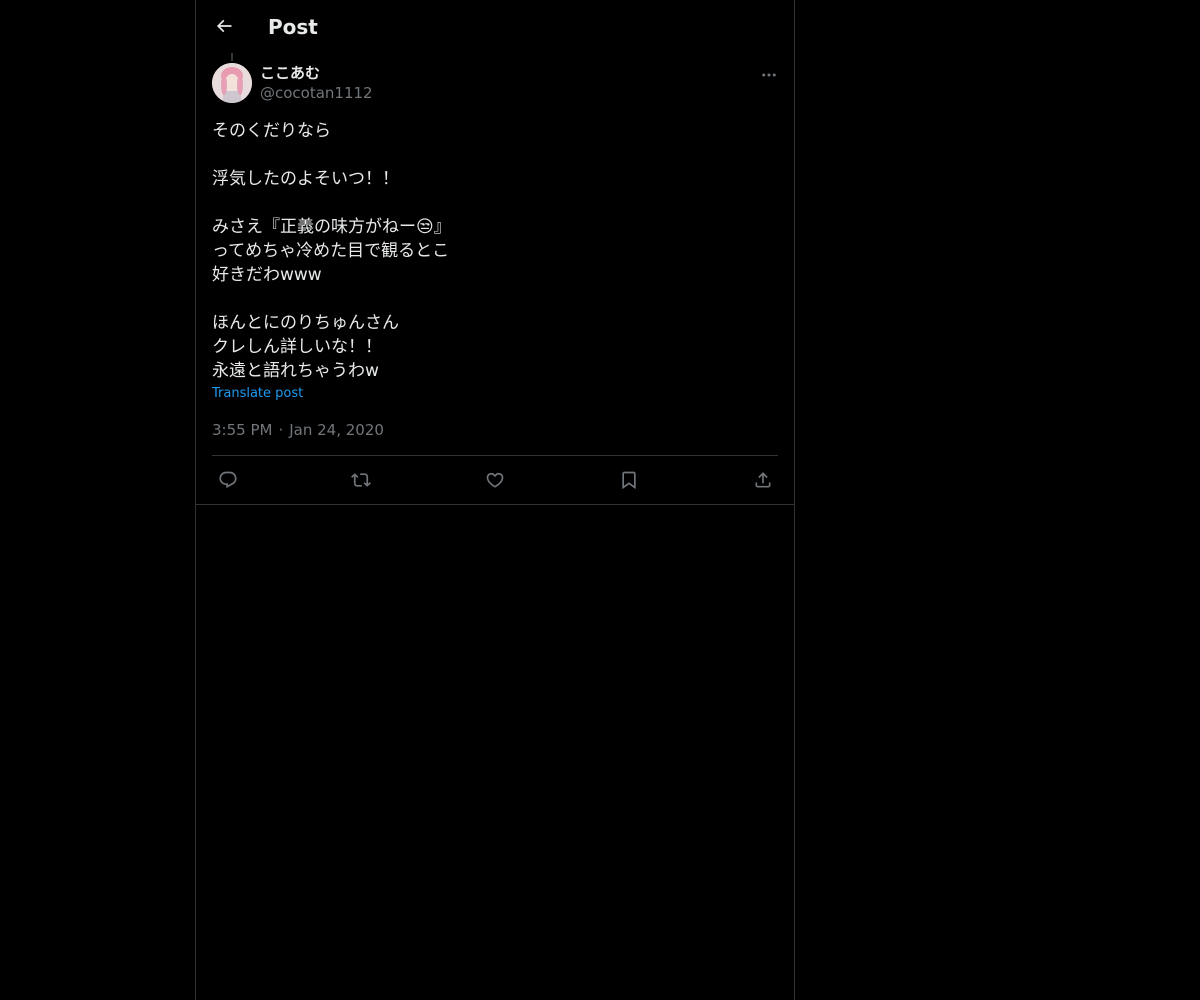  I want to click on arrow-left-icon, so click(224, 26).